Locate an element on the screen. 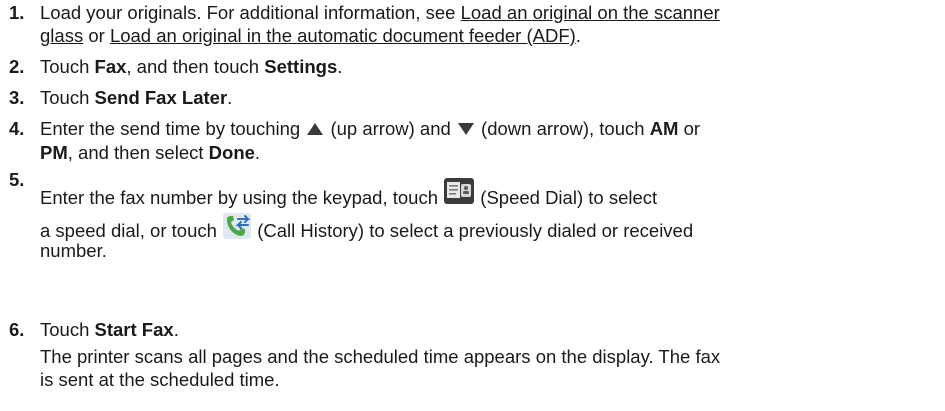 The height and width of the screenshot is (411, 945). step-number: 2. is located at coordinates (17, 66).